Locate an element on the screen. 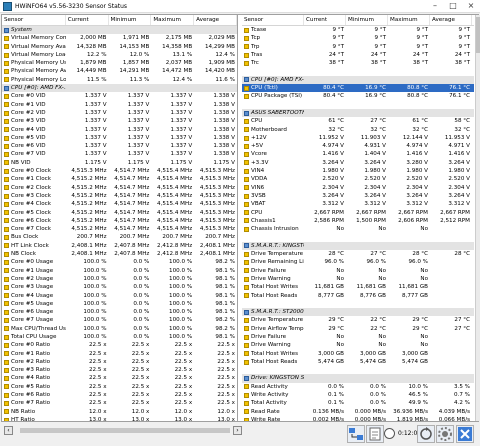 Image resolution: width=480 pixels, height=446 pixels. close-button: × is located at coordinates (471, 6).